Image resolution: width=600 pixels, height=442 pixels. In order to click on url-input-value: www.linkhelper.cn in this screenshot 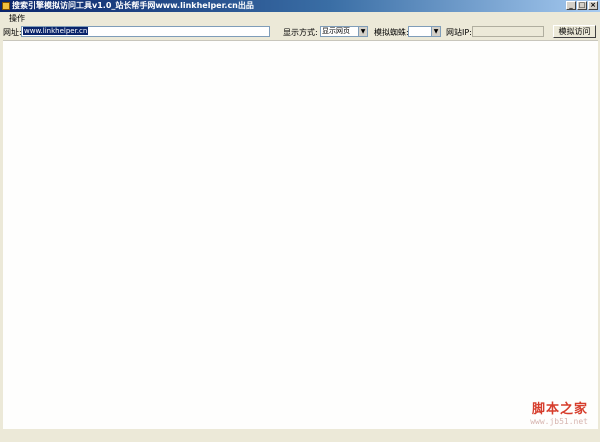, I will do `click(56, 31)`.